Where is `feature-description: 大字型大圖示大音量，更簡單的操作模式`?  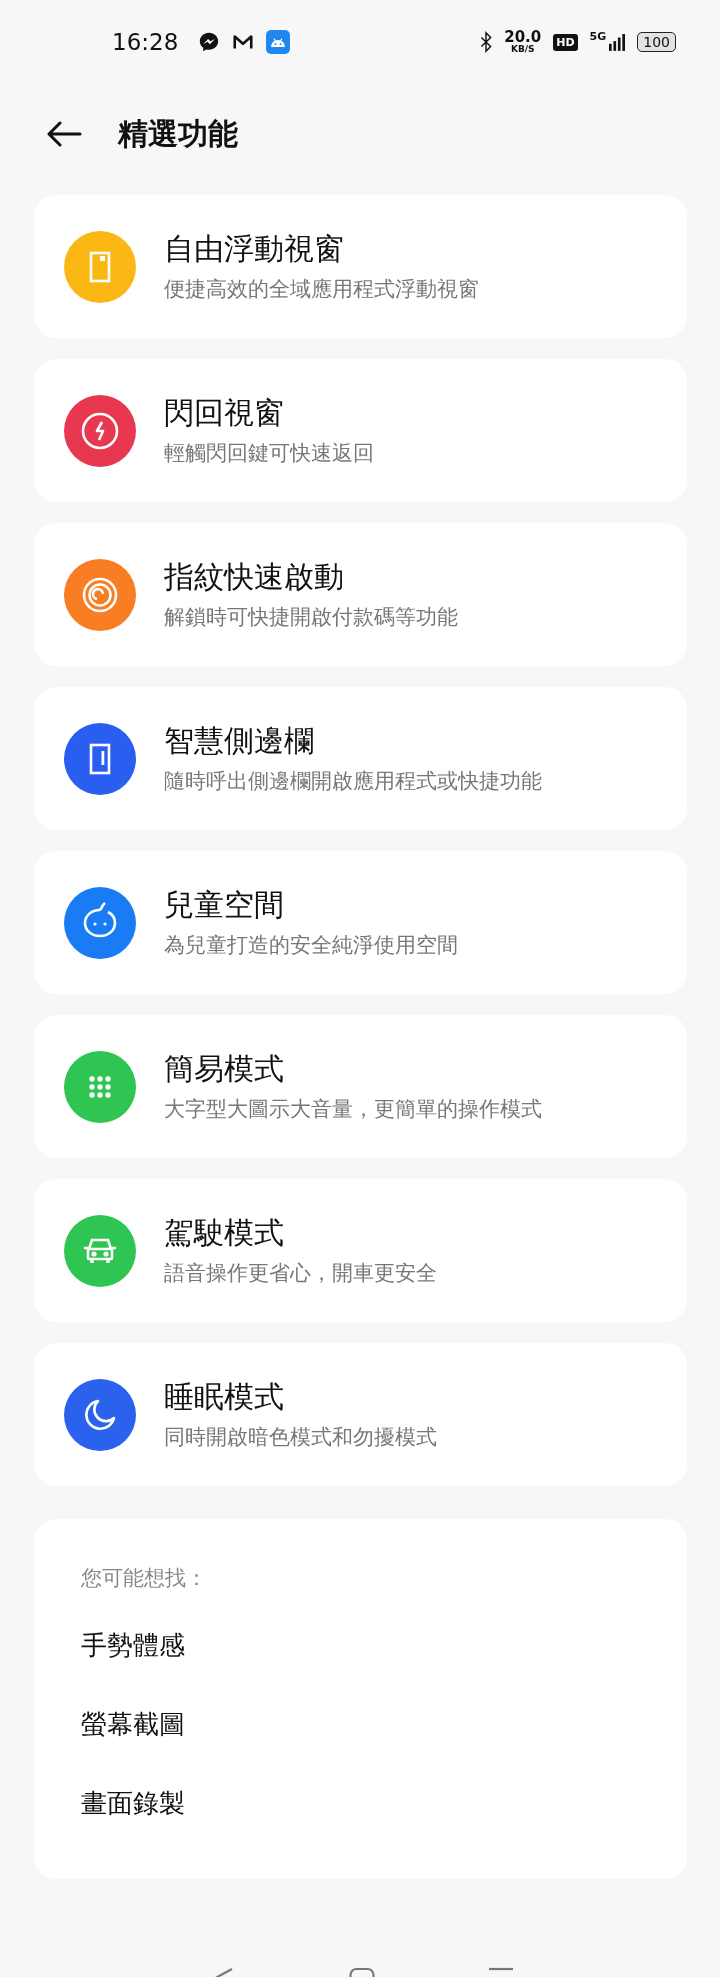
feature-description: 大字型大圖示大音量，更簡單的操作模式 is located at coordinates (353, 1109).